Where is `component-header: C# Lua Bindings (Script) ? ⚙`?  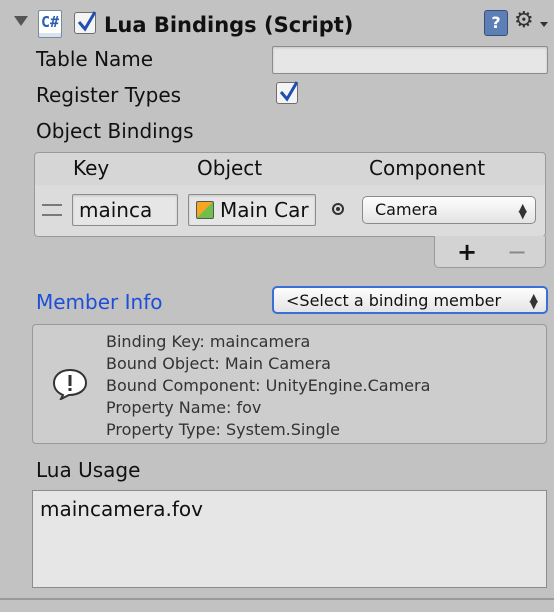 component-header: C# Lua Bindings (Script) ? ⚙ is located at coordinates (277, 25).